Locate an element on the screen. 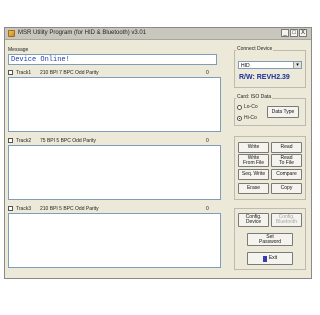  lo-co-radio is located at coordinates (239, 107).